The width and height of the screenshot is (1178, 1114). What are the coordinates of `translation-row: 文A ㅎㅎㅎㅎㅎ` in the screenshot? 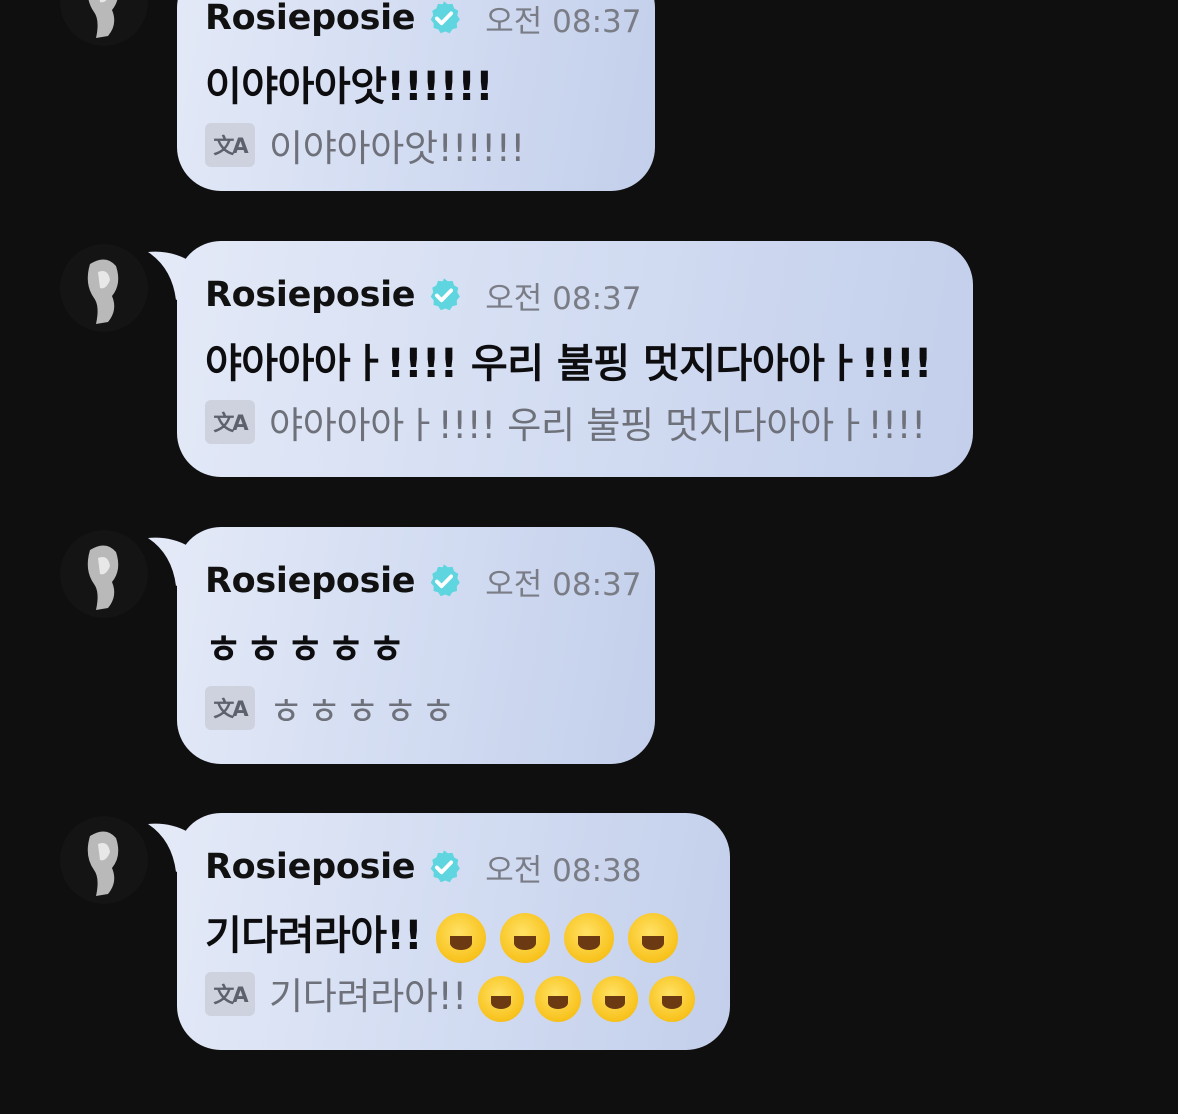 It's located at (332, 709).